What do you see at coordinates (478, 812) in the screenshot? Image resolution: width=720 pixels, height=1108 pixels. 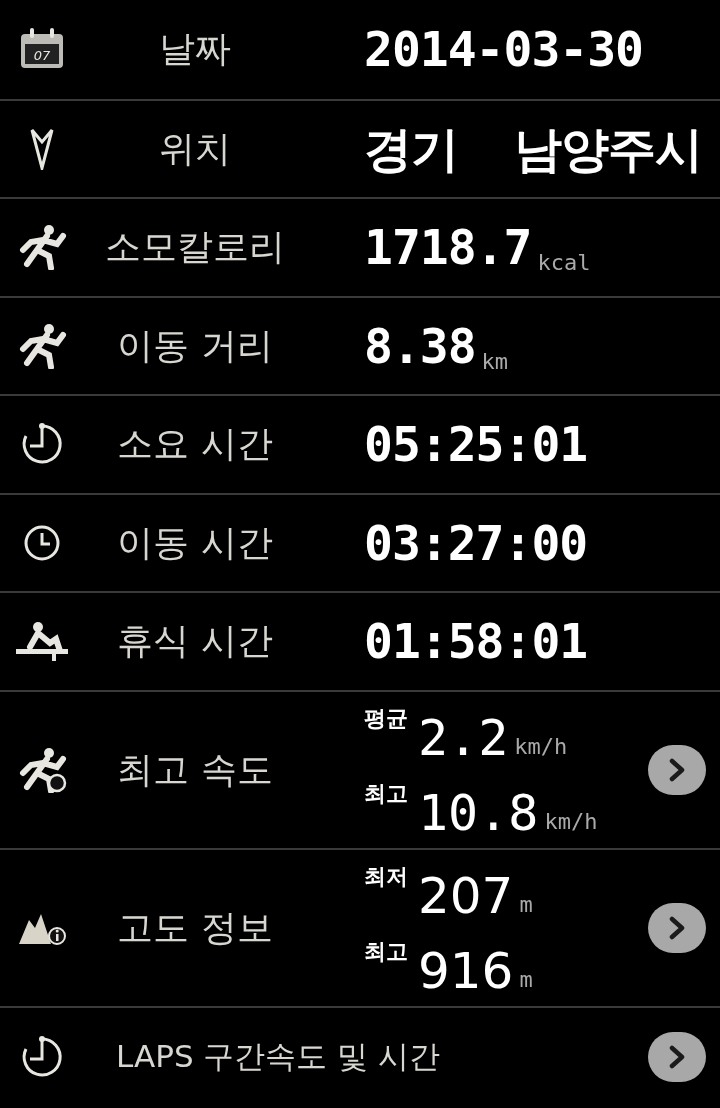 I see `stat-value: 10.8` at bounding box center [478, 812].